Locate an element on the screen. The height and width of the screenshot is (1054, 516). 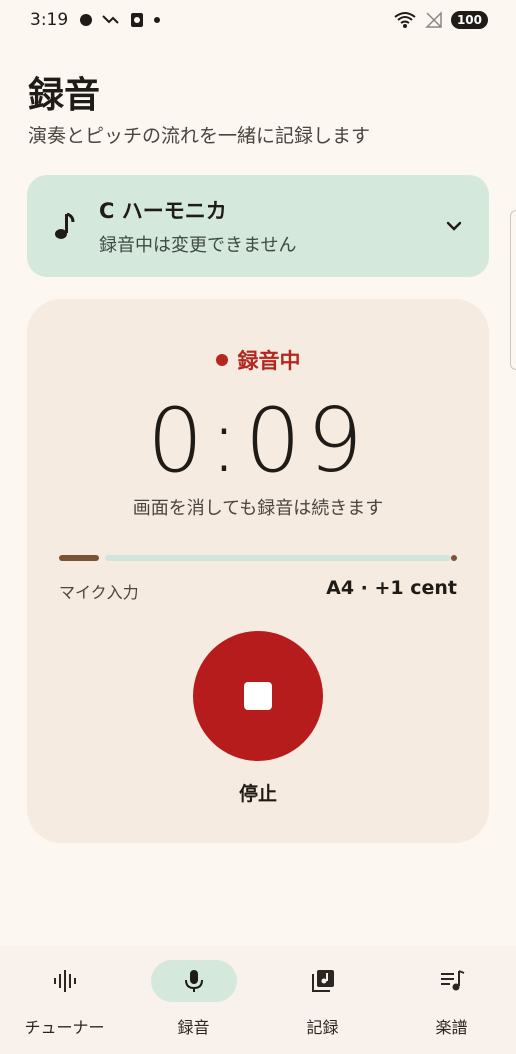
music-library-icon is located at coordinates (322, 981).